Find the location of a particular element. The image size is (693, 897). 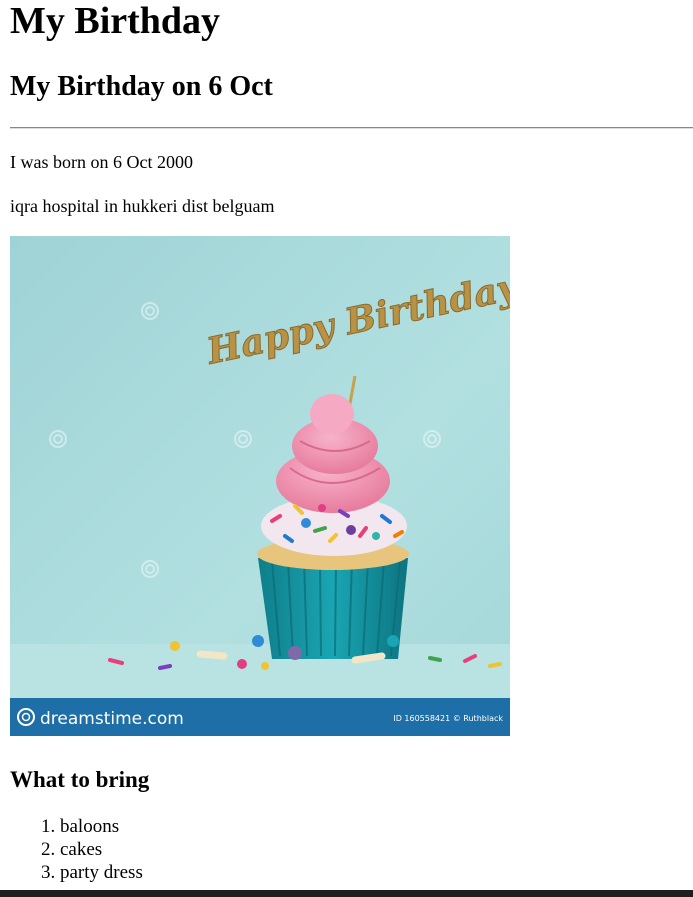

bring-list: baloons cakes party dress is located at coordinates (76, 849).